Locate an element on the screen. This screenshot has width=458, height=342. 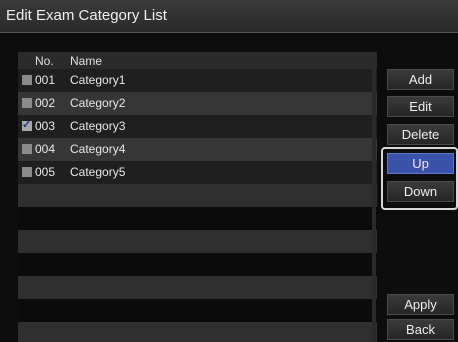
row-name: Category5 is located at coordinates (98, 172).